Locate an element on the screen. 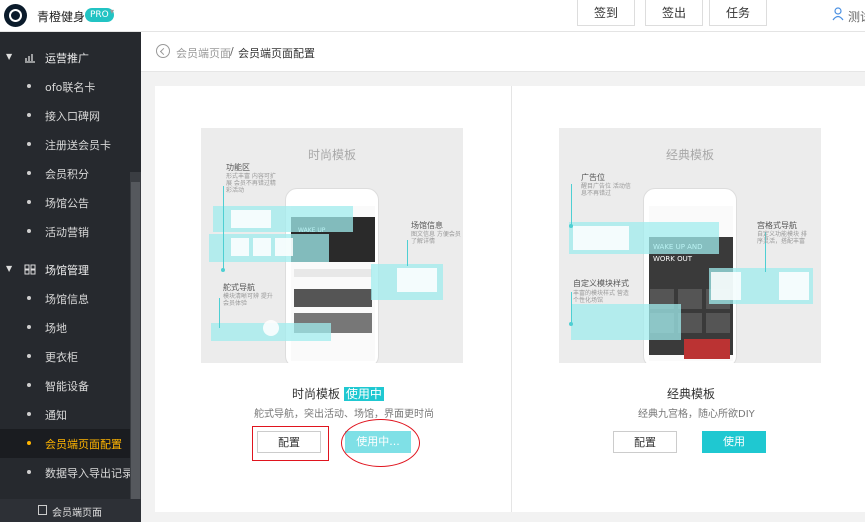 This screenshot has height=522, width=865. sidebar-group-venue: ▼ 场馆管理 is located at coordinates (70, 270).